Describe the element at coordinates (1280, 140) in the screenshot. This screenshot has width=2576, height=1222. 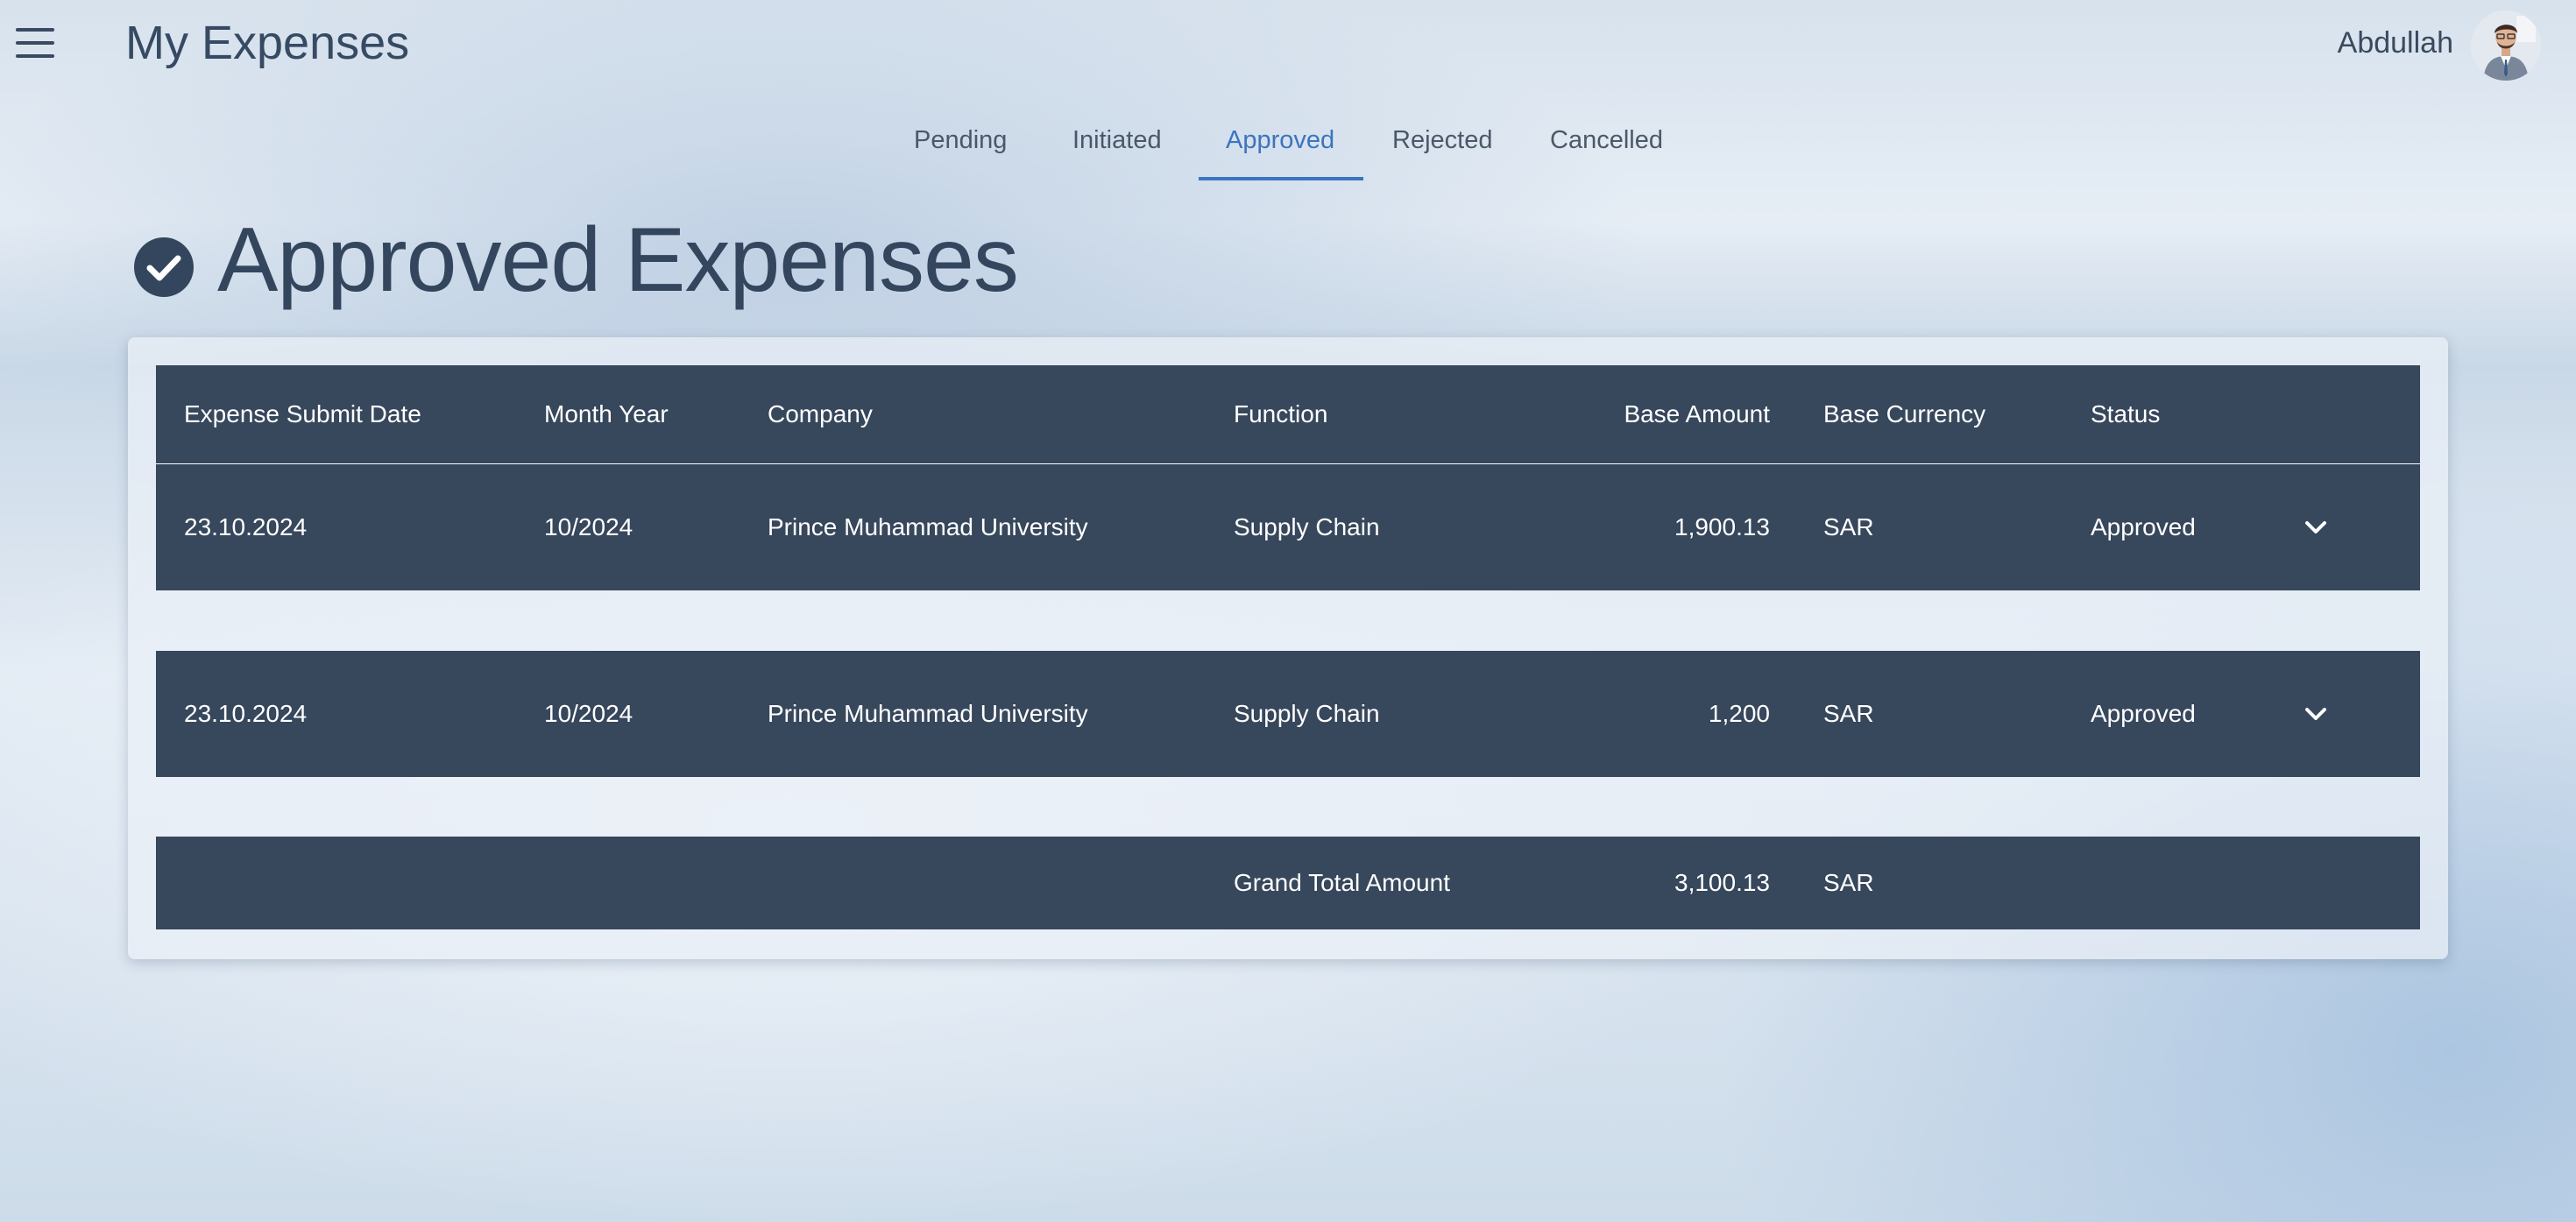
I see `tab-approved: Approved` at that location.